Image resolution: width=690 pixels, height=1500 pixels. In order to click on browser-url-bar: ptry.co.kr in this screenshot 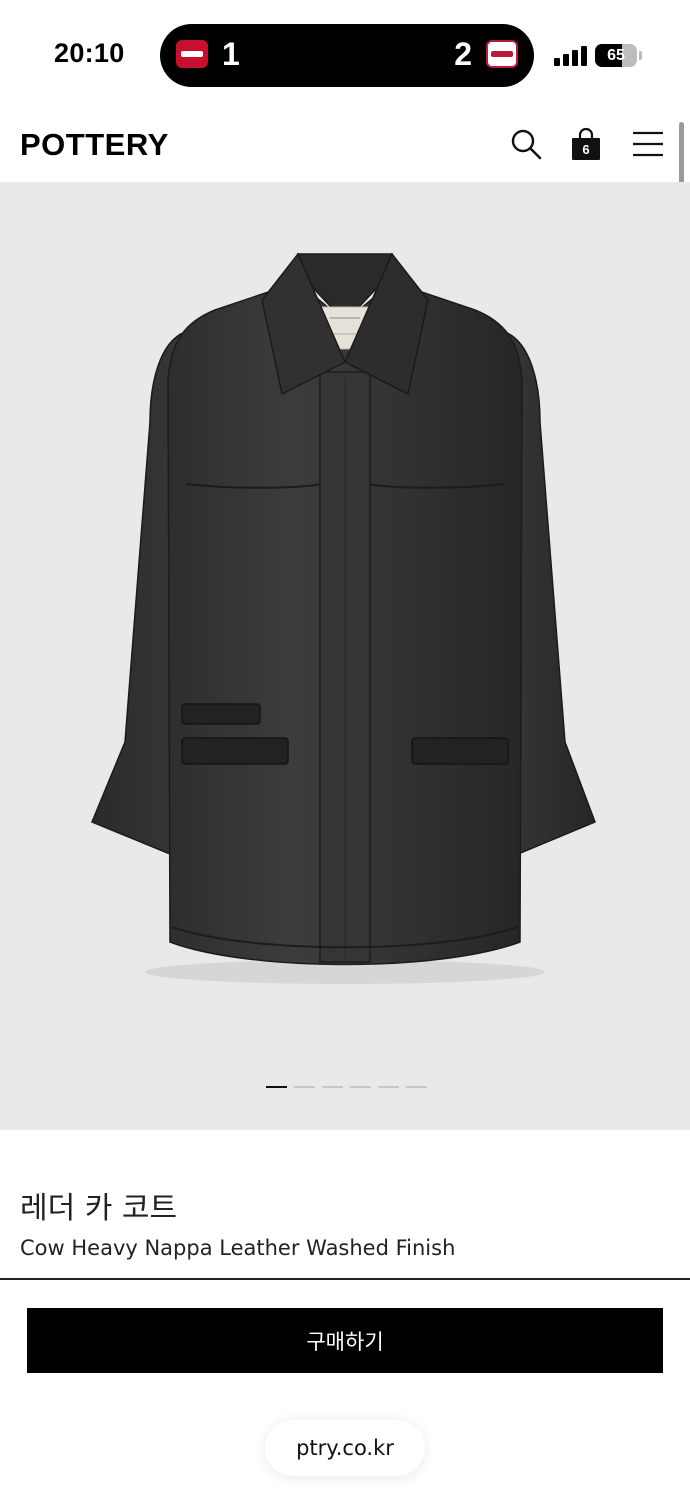, I will do `click(345, 1448)`.